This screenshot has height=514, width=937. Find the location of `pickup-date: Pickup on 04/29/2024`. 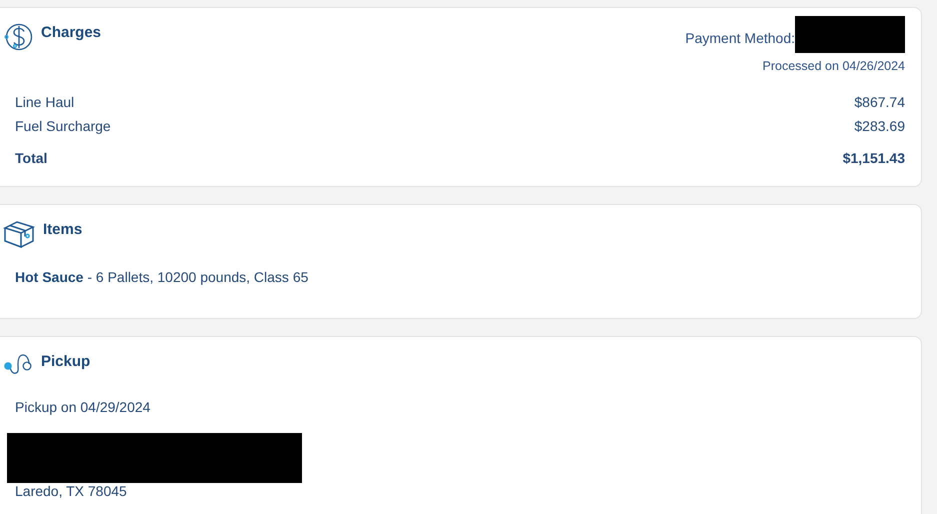

pickup-date: Pickup on 04/29/2024 is located at coordinates (83, 407).